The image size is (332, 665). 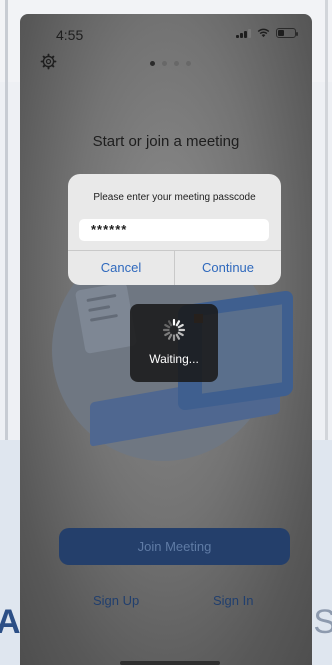 What do you see at coordinates (233, 600) in the screenshot?
I see `sign-in-link: Sign In` at bounding box center [233, 600].